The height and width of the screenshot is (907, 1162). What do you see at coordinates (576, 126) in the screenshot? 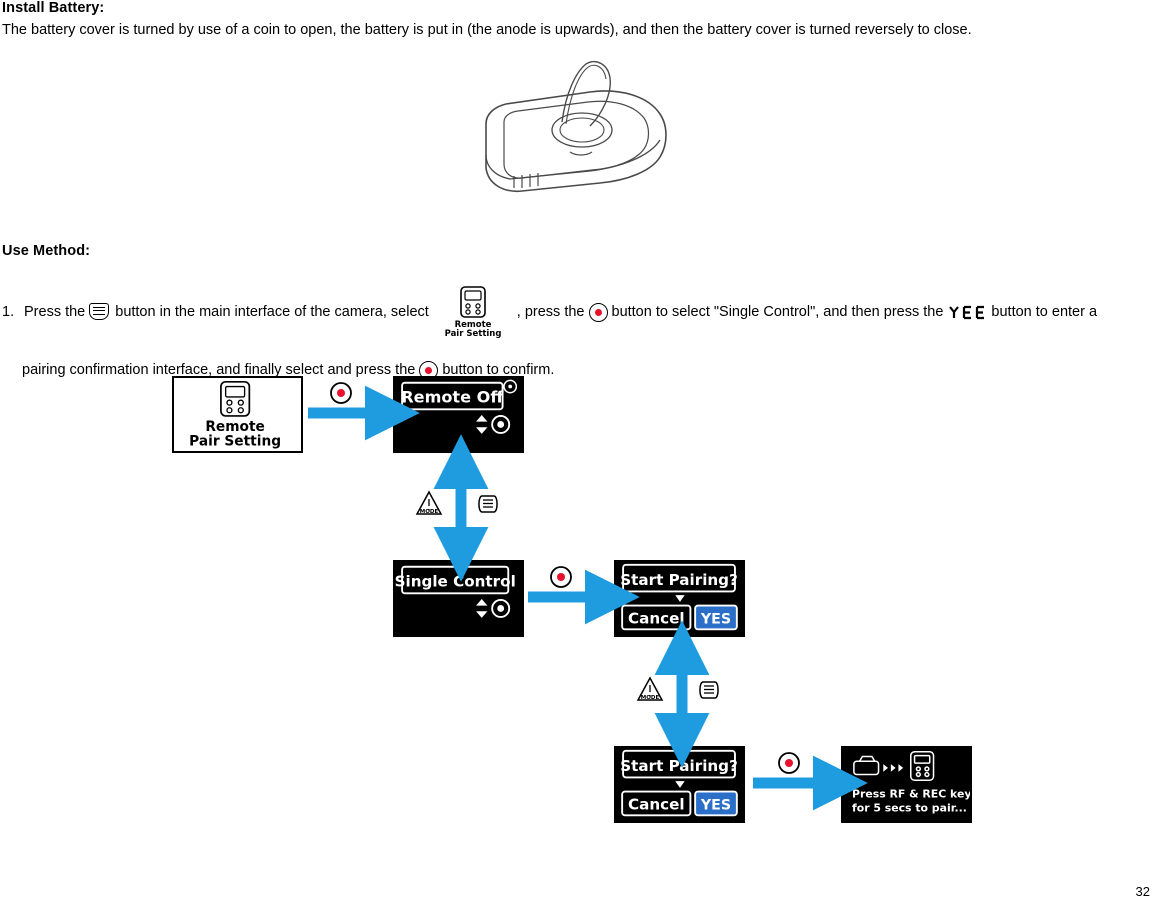
I see `remote-battery-illustration` at bounding box center [576, 126].